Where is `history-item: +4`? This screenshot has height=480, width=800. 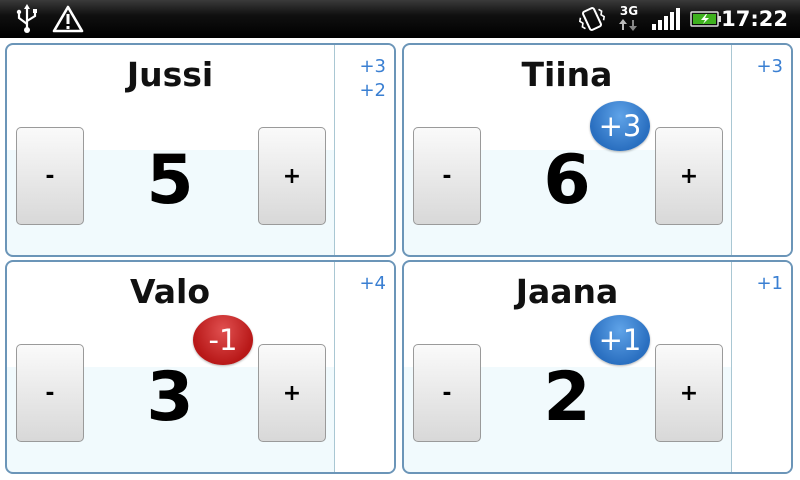
history-item: +4 is located at coordinates (372, 283).